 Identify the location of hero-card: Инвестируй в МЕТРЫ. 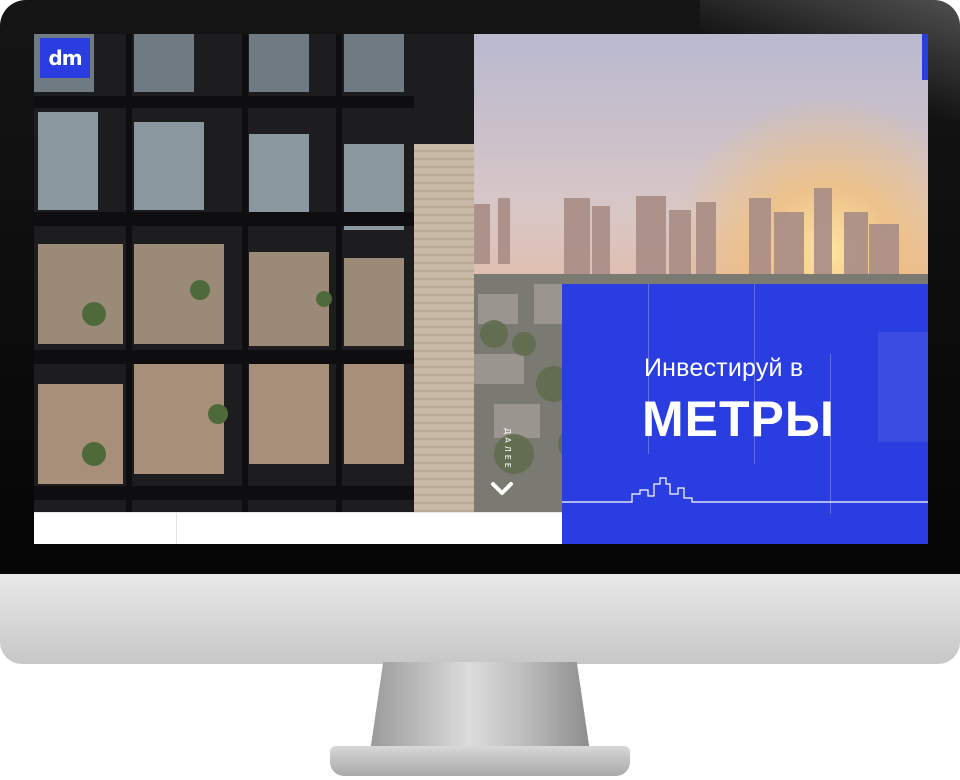
(745, 414).